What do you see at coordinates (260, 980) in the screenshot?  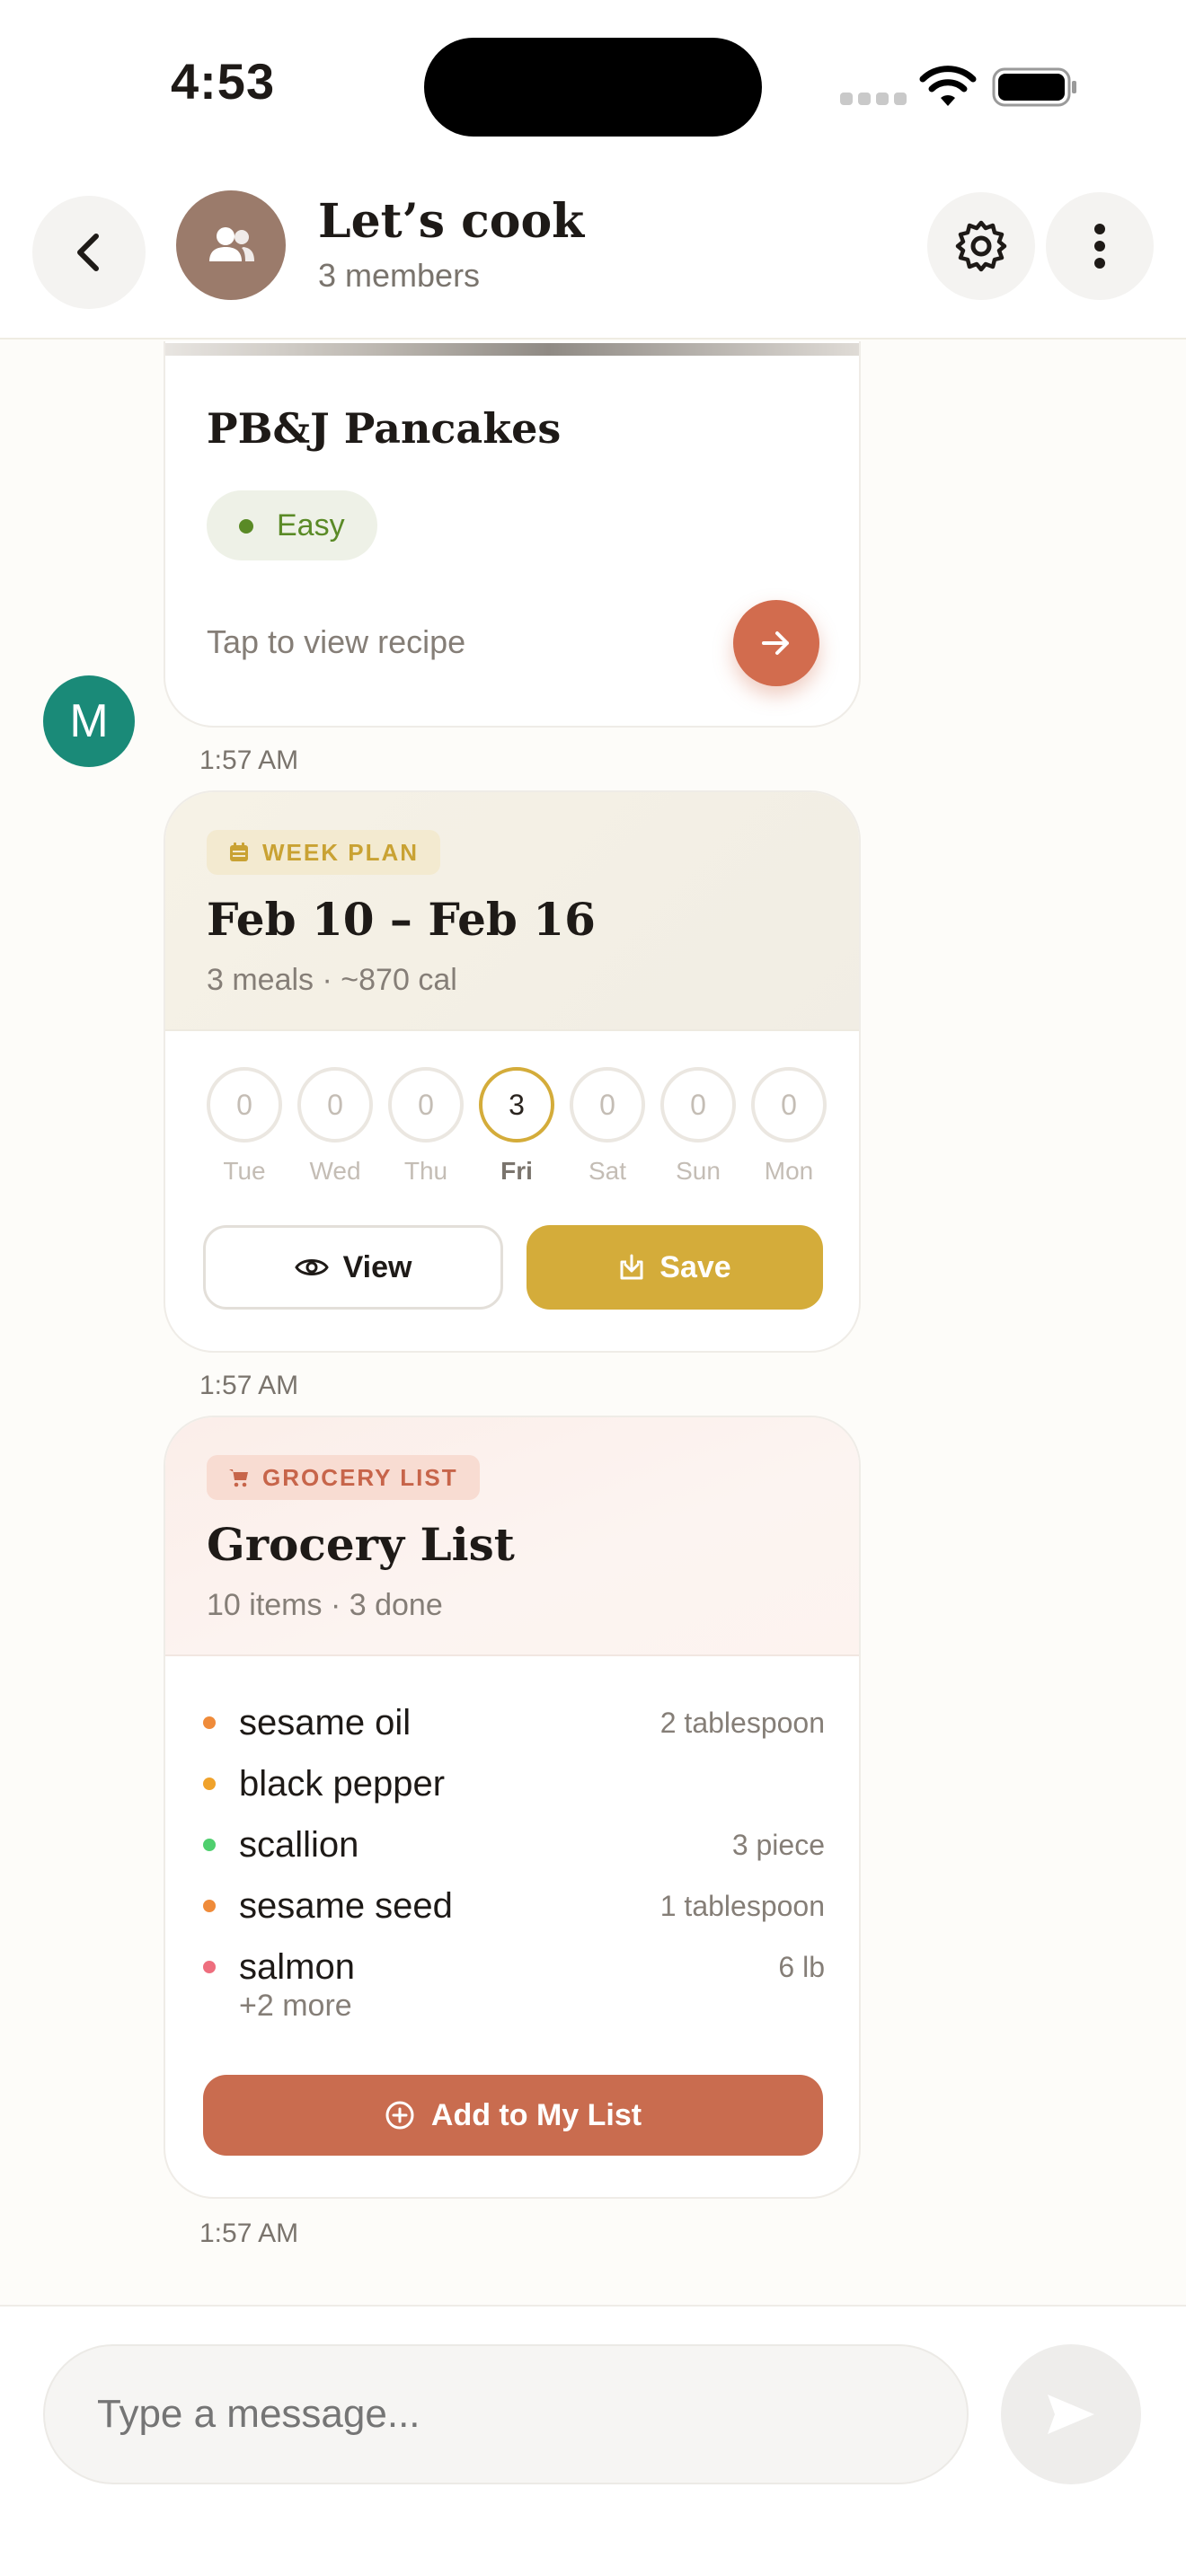 I see `meal-count: 3 meals` at bounding box center [260, 980].